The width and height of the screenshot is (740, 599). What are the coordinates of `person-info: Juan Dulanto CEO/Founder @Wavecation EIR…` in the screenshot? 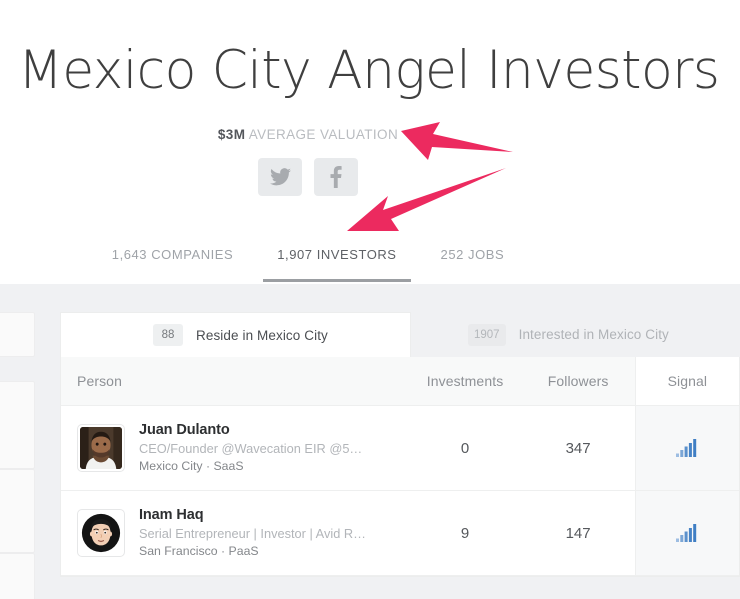 It's located at (250, 448).